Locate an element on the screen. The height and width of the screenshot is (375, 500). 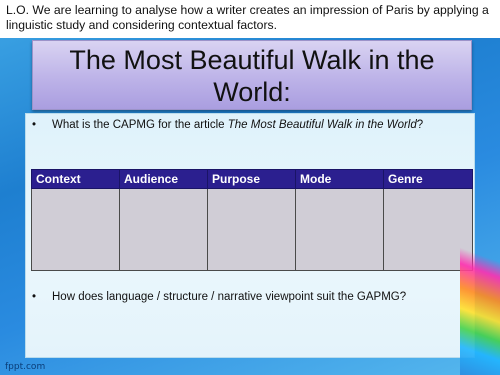
header-mode: Mode is located at coordinates (339, 179).